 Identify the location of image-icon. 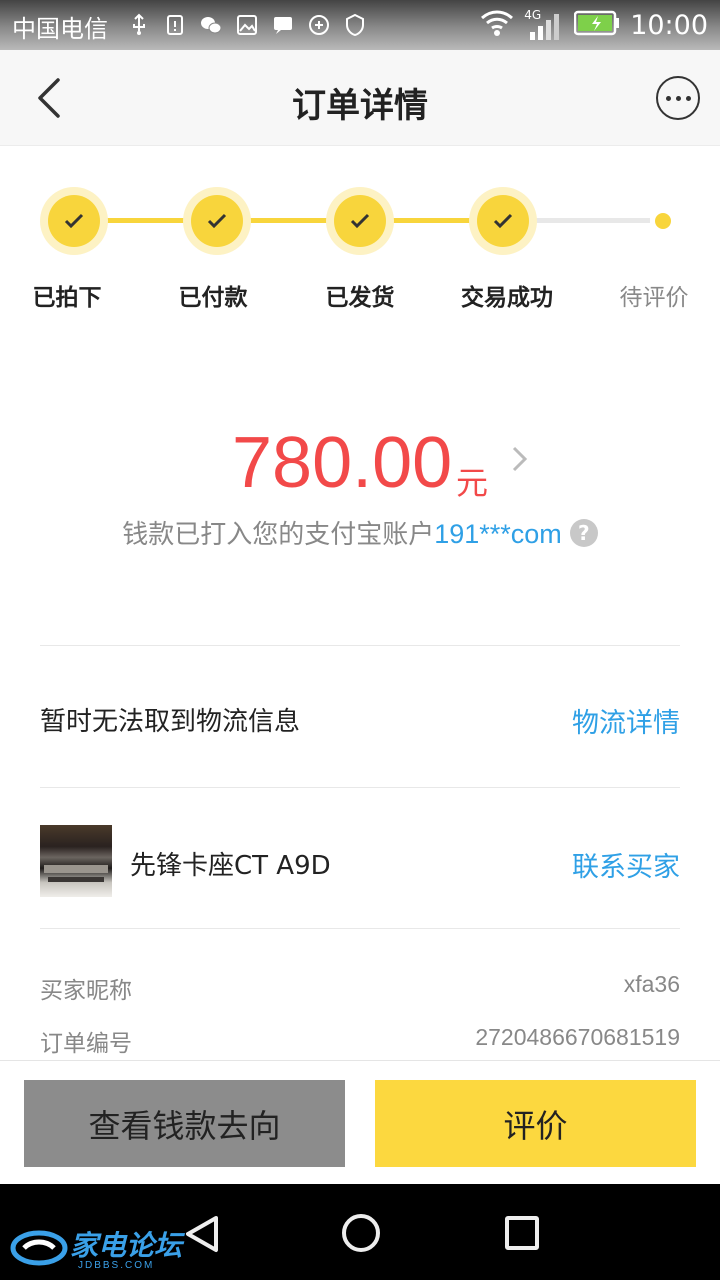
(247, 25).